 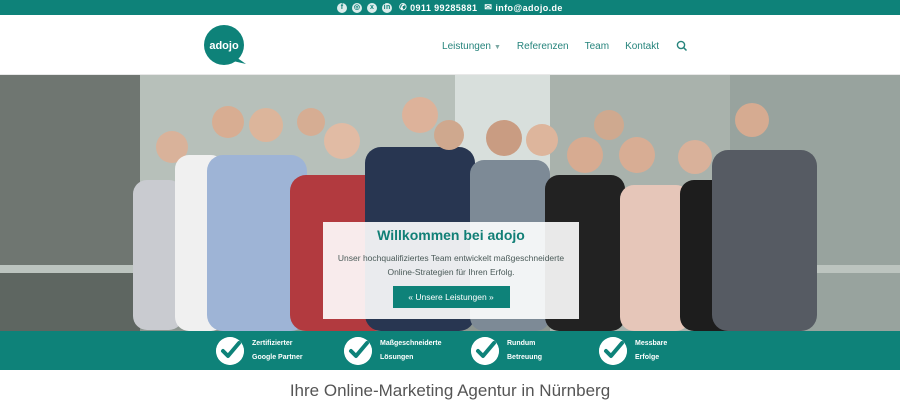 I want to click on nav-item-referenzen: Referenzen, so click(x=543, y=46).